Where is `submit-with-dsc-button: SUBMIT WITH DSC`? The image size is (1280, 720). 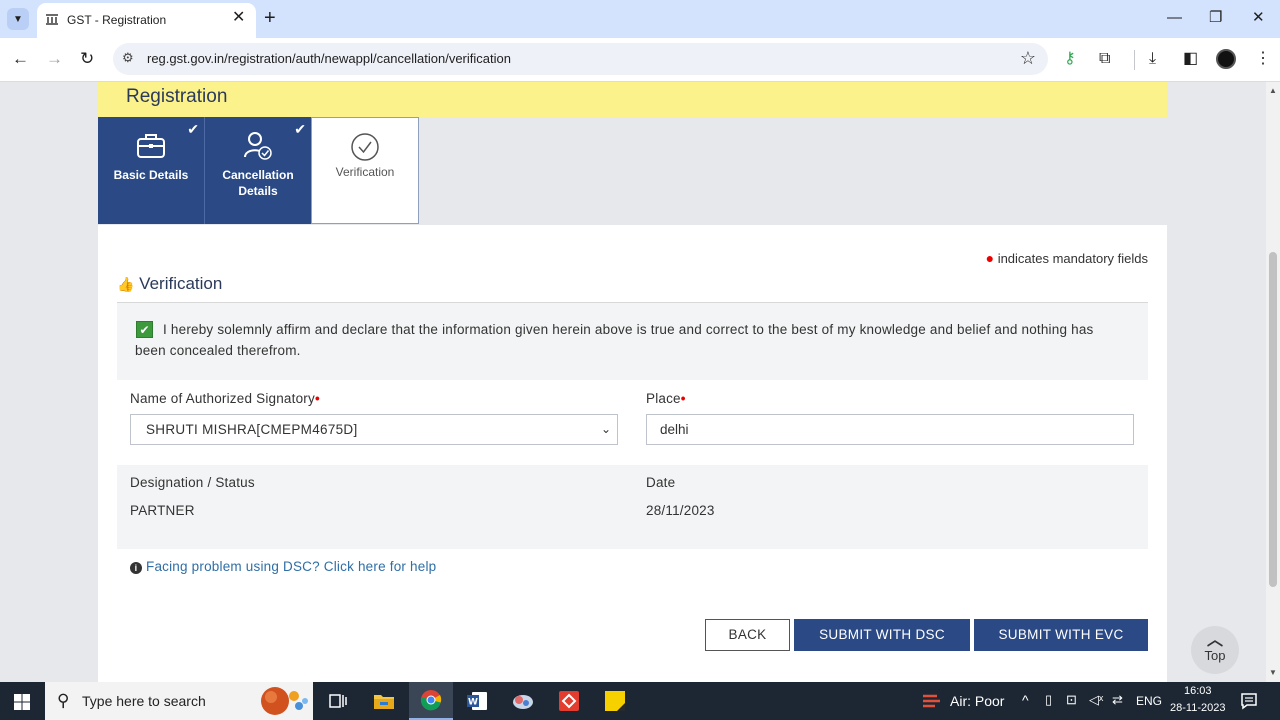
submit-with-dsc-button: SUBMIT WITH DSC is located at coordinates (882, 635).